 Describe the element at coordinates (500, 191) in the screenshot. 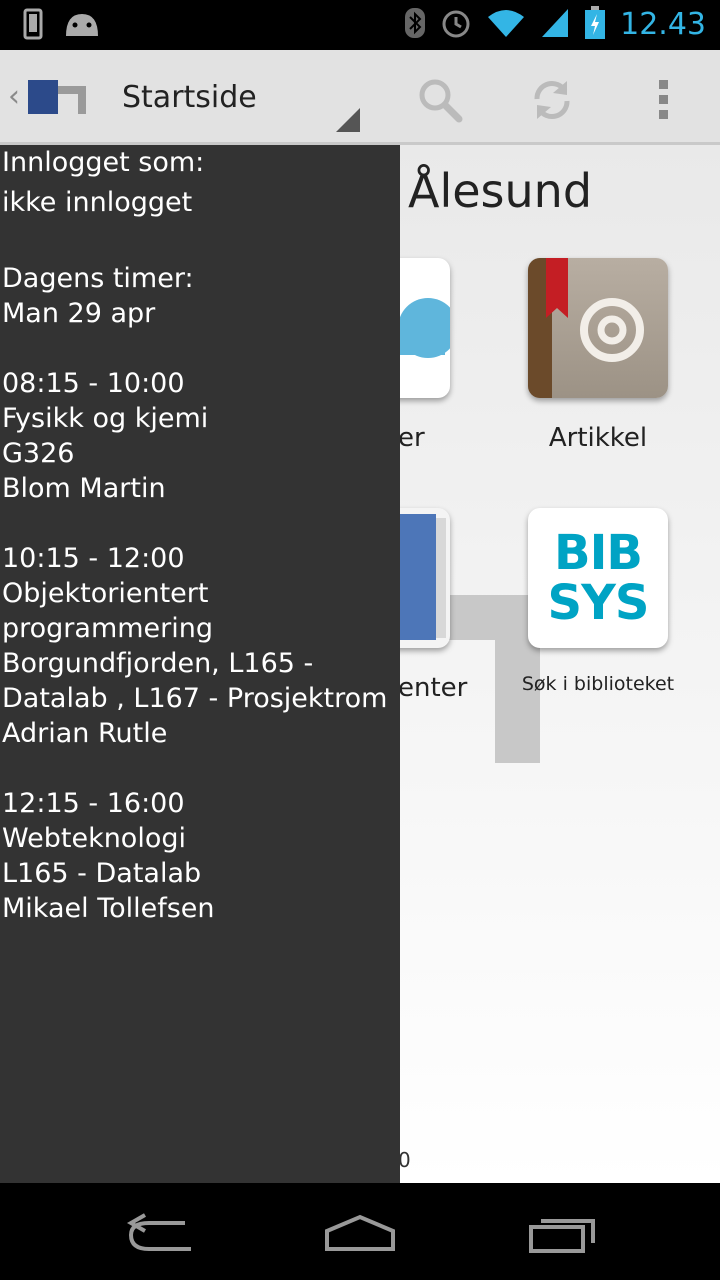

I see `city-title: Ålesund` at that location.